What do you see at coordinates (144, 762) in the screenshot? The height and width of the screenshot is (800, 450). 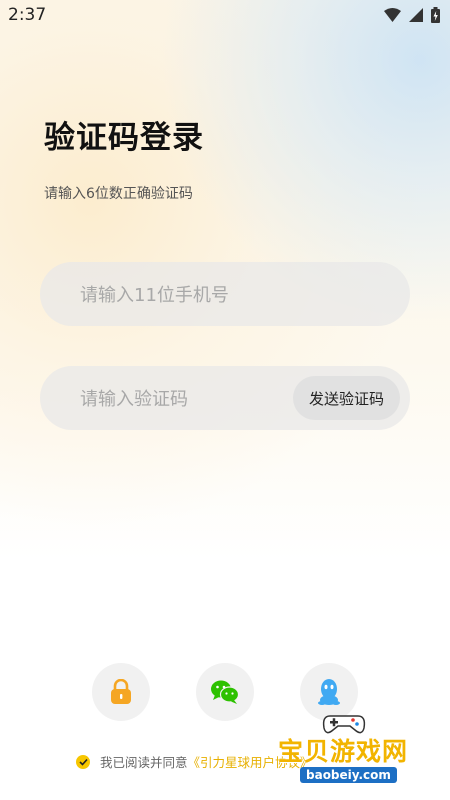 I see `agreement-text: 我已阅读并同意` at bounding box center [144, 762].